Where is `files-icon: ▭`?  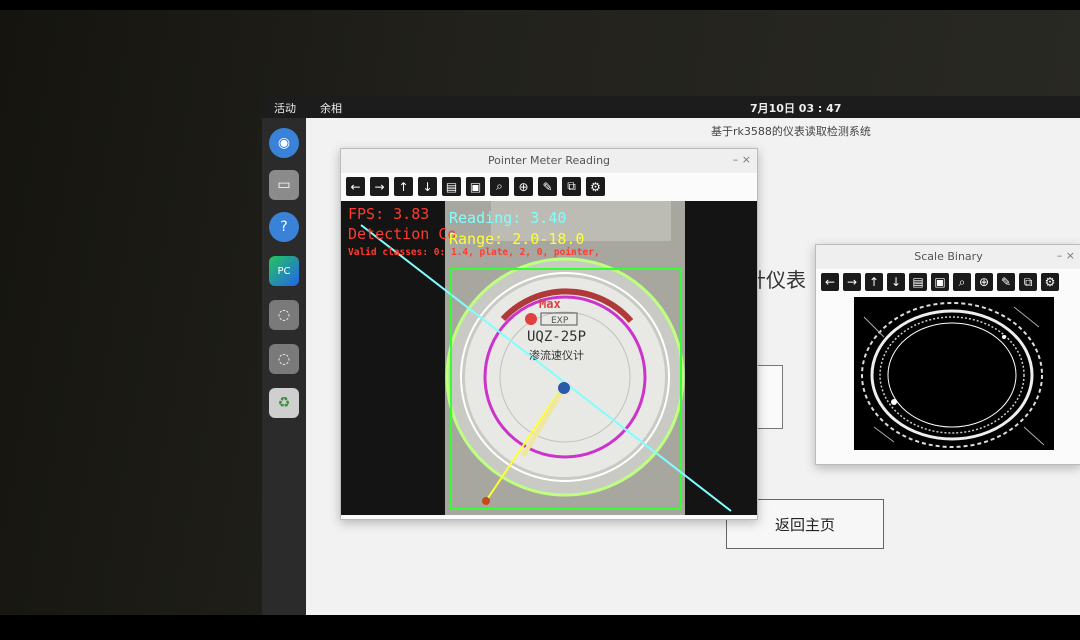 files-icon: ▭ is located at coordinates (284, 185).